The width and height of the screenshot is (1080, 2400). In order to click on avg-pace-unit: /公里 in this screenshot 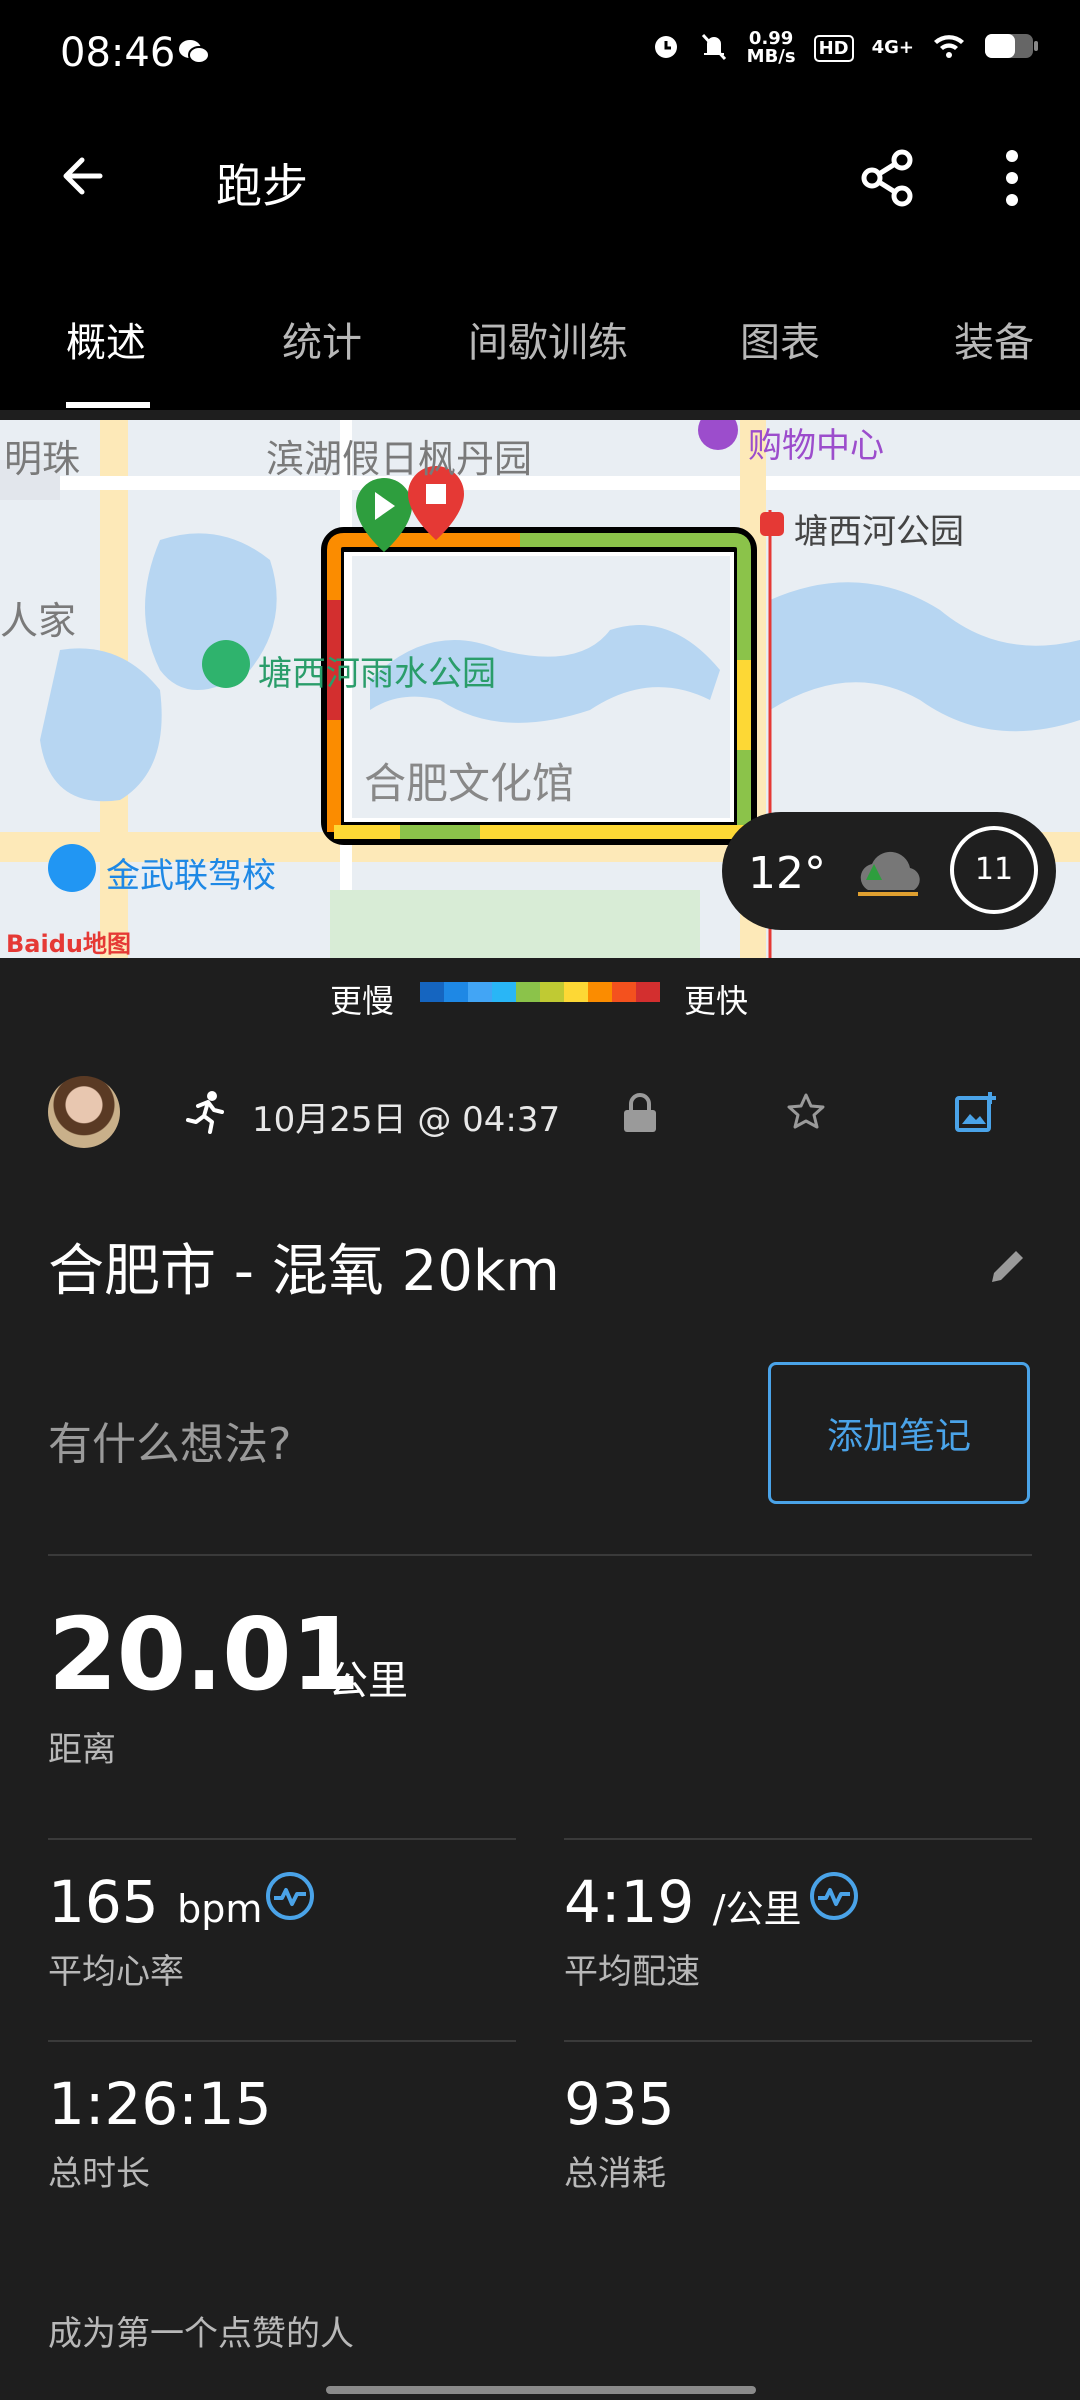, I will do `click(757, 1909)`.